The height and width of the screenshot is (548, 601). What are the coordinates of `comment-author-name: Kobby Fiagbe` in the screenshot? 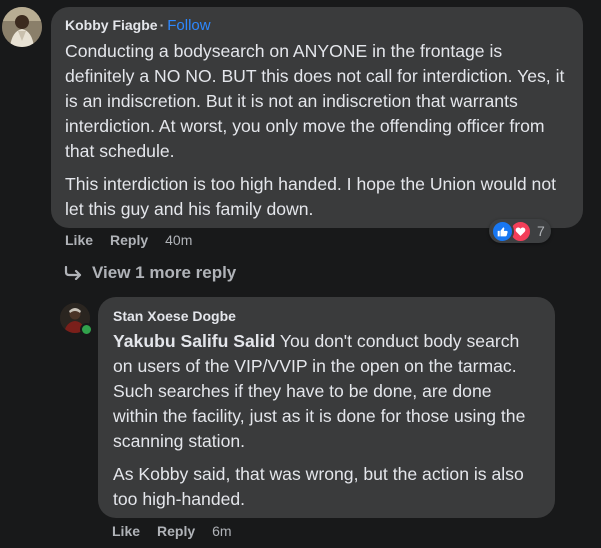 It's located at (111, 25).